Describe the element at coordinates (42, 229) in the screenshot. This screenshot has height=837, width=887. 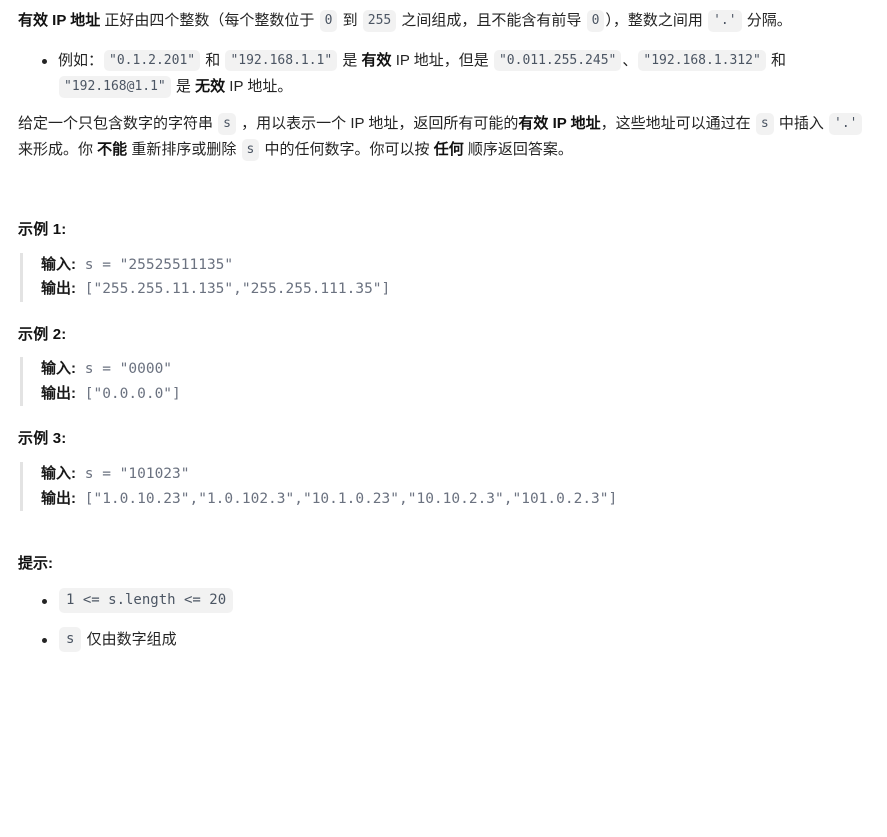
I see `example-1-heading: 示例 1:` at that location.